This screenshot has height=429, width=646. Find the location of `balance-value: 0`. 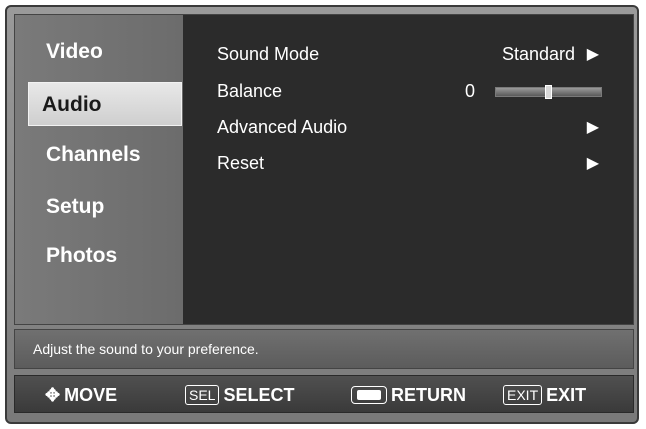

balance-value: 0 is located at coordinates (470, 91).